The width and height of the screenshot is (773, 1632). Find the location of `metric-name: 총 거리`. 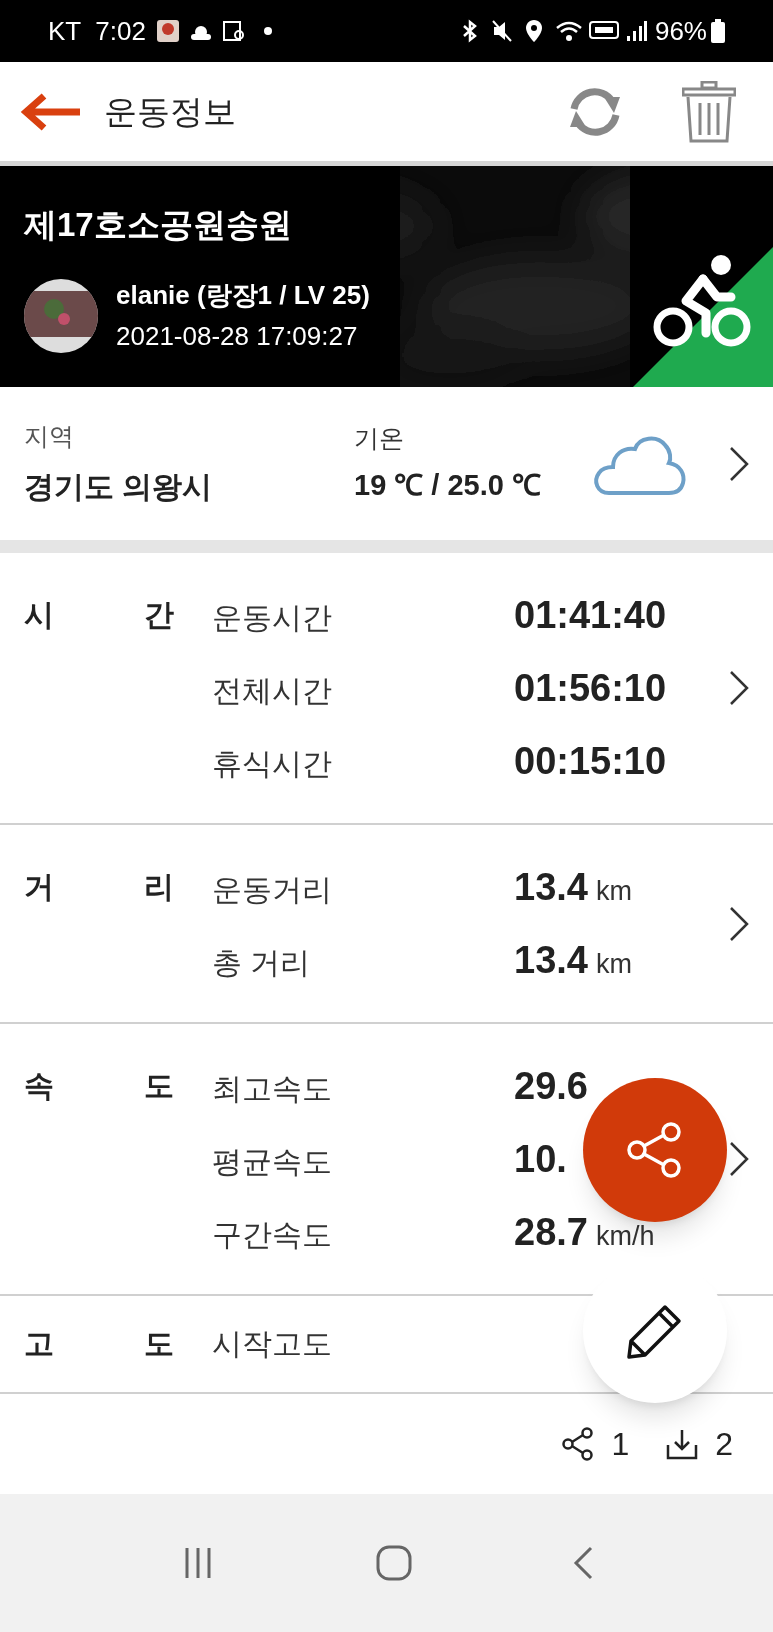

metric-name: 총 거리 is located at coordinates (261, 962).